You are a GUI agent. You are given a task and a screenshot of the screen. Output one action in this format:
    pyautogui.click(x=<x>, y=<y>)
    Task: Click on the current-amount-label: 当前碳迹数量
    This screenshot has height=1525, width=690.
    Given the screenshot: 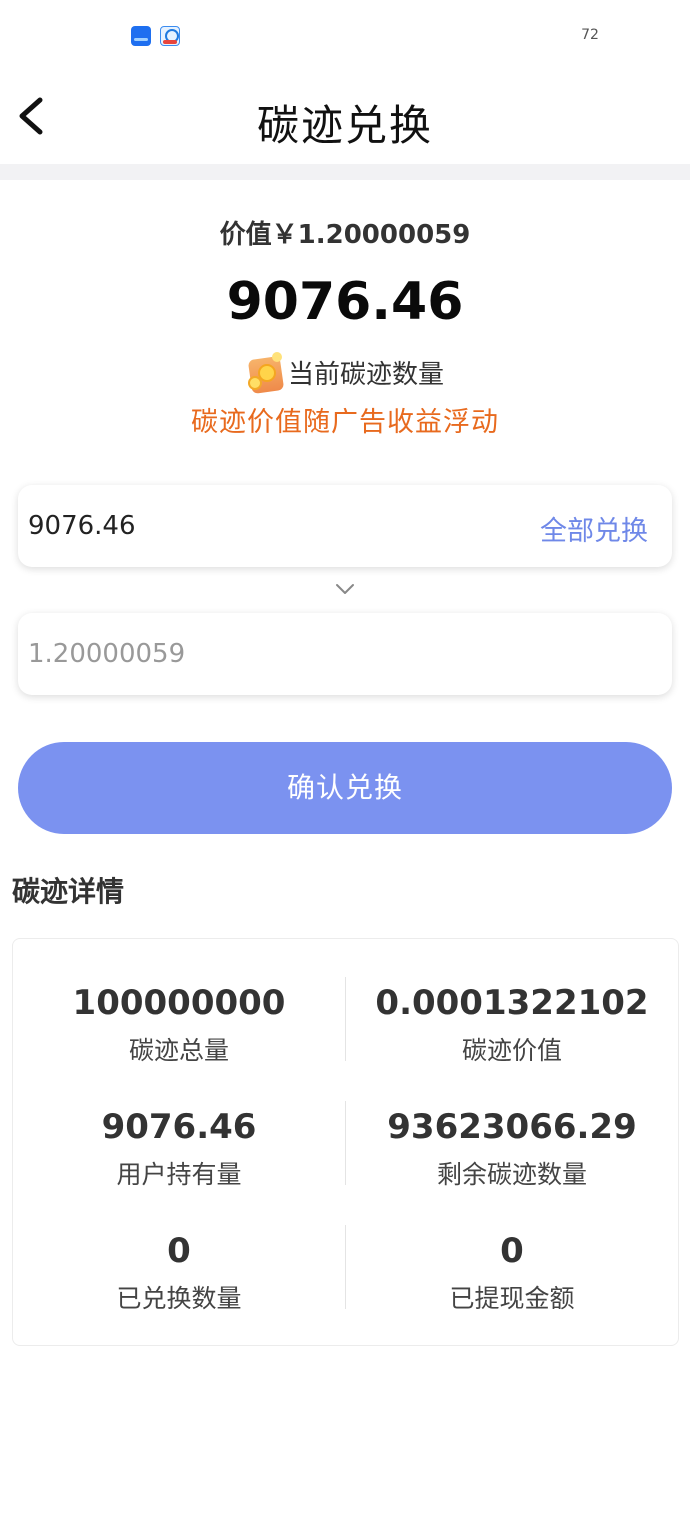 What is the action you would take?
    pyautogui.click(x=365, y=374)
    